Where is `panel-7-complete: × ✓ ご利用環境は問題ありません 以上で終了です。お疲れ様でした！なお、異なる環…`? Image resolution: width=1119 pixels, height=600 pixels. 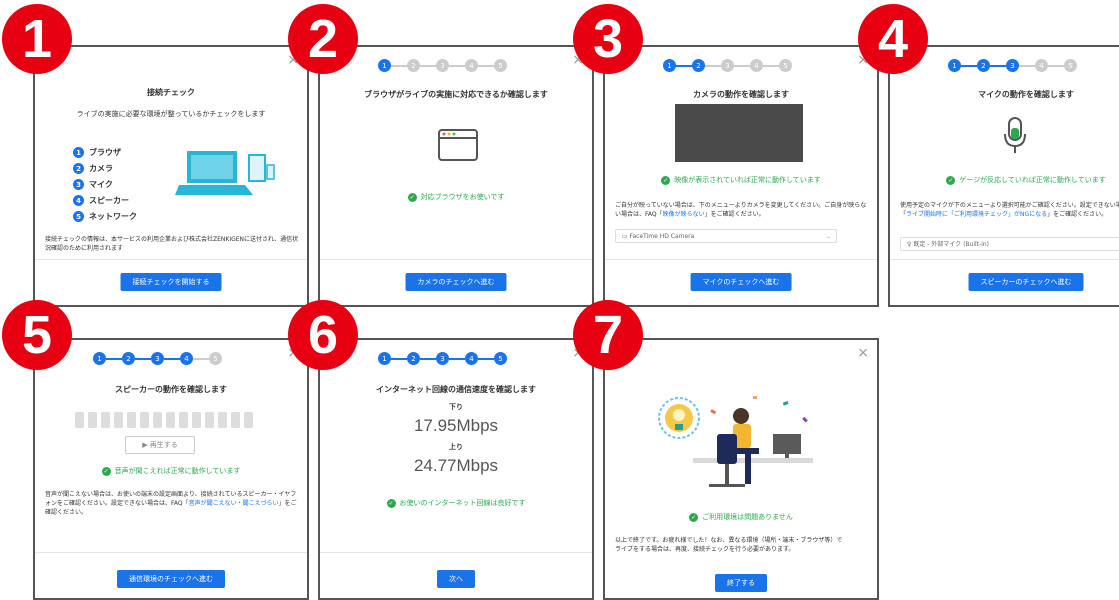 panel-7-complete: × ✓ ご利用環境は問題ありません 以上で終了です。お疲れ様でした！なお、異なる環… is located at coordinates (741, 469).